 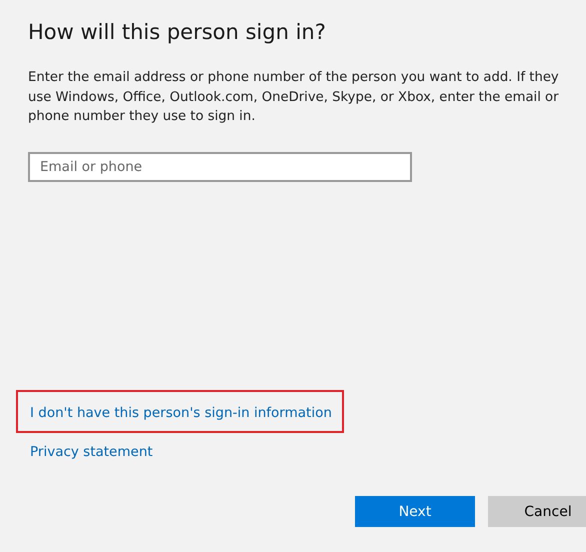 I want to click on link: I don't have this person's sign-in information, so click(x=181, y=413).